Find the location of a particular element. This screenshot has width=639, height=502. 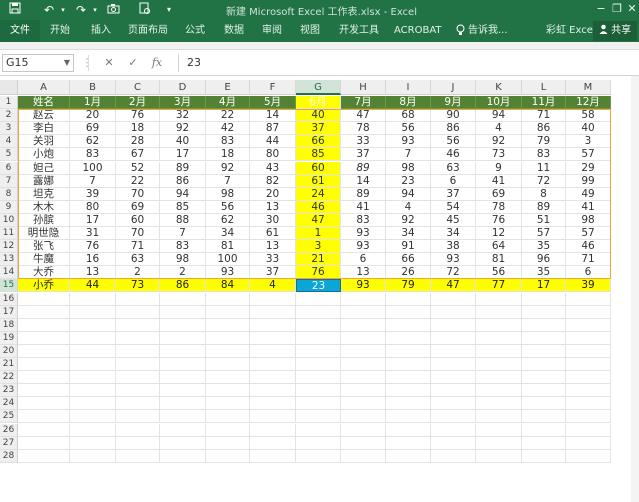

cell-h20 is located at coordinates (363, 351).